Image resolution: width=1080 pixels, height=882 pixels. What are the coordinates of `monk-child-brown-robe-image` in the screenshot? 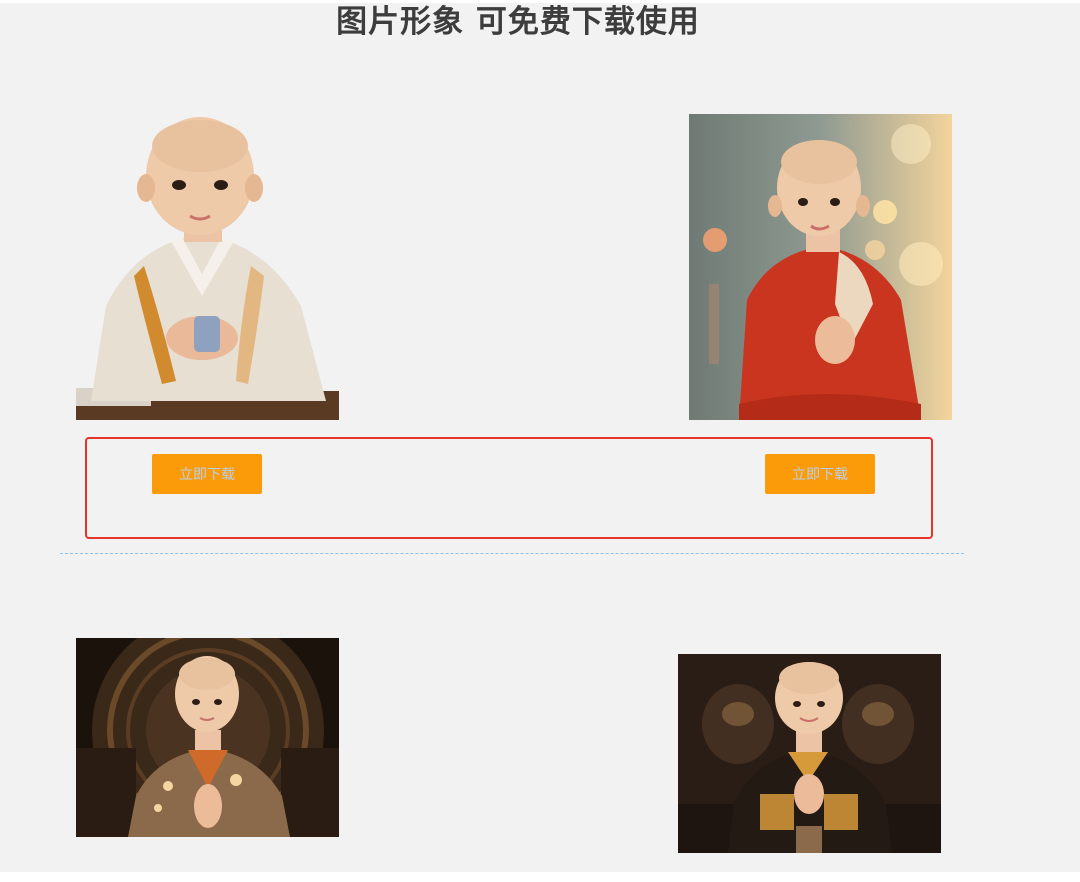 It's located at (207, 737).